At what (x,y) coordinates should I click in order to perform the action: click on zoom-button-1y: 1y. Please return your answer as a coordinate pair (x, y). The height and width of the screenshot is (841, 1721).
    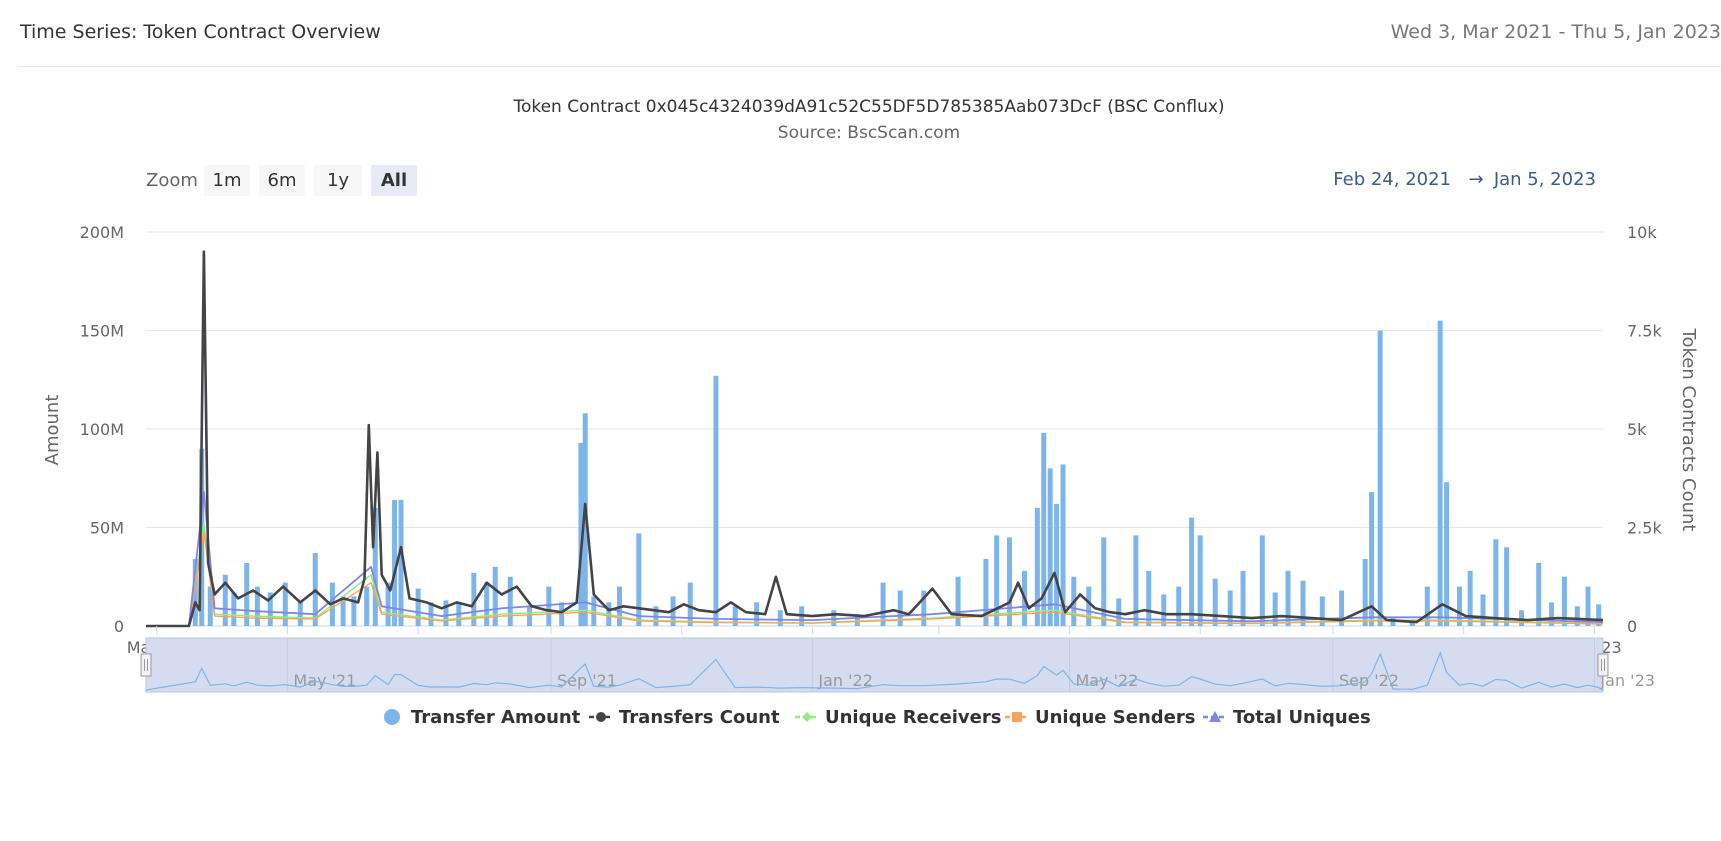
    Looking at the image, I should click on (338, 180).